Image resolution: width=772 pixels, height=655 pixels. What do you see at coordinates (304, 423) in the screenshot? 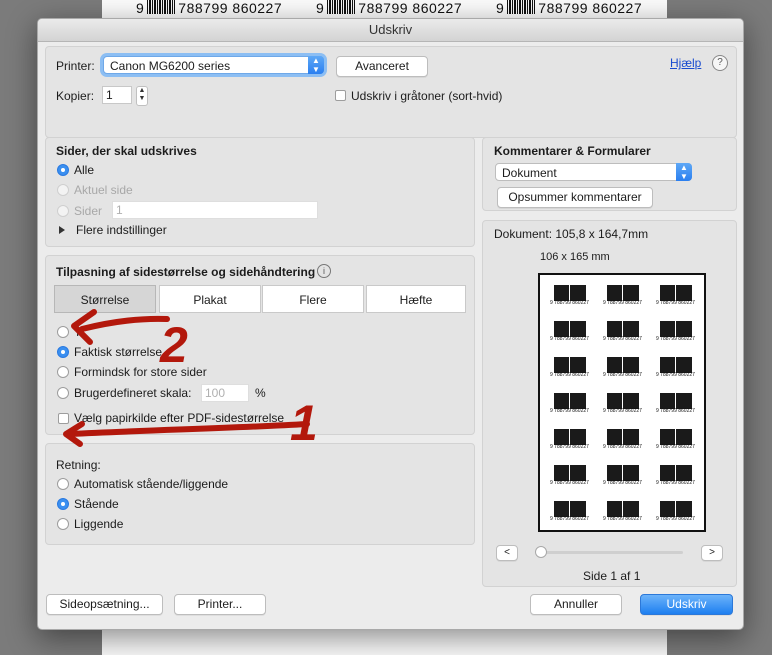
I see `annotation-number-1: 1` at bounding box center [304, 423].